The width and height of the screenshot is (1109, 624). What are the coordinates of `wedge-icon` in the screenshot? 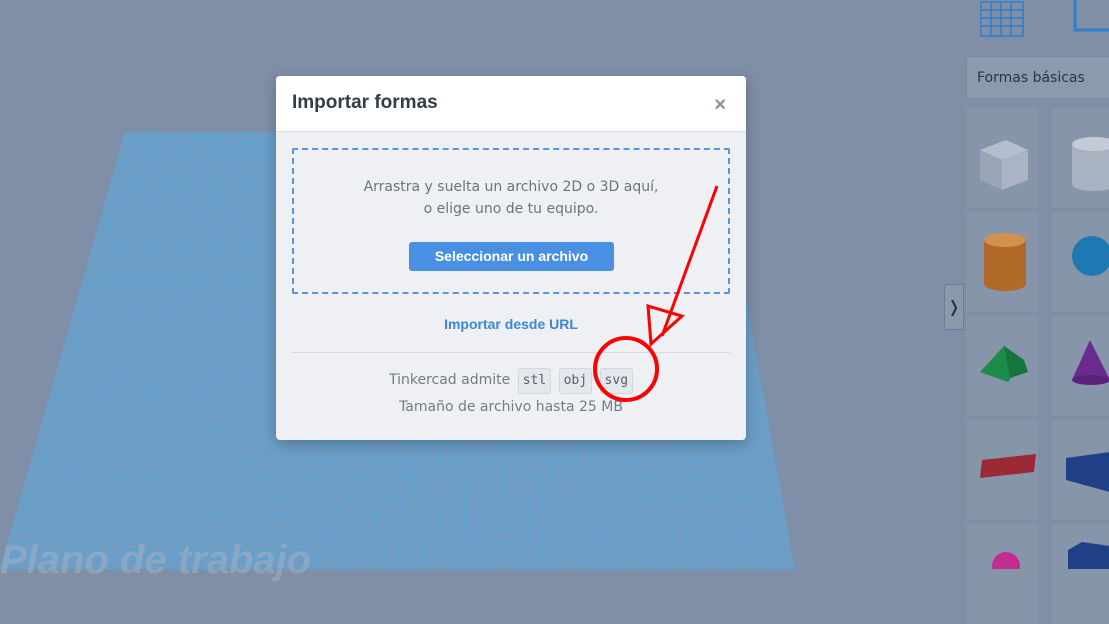 It's located at (1087, 472).